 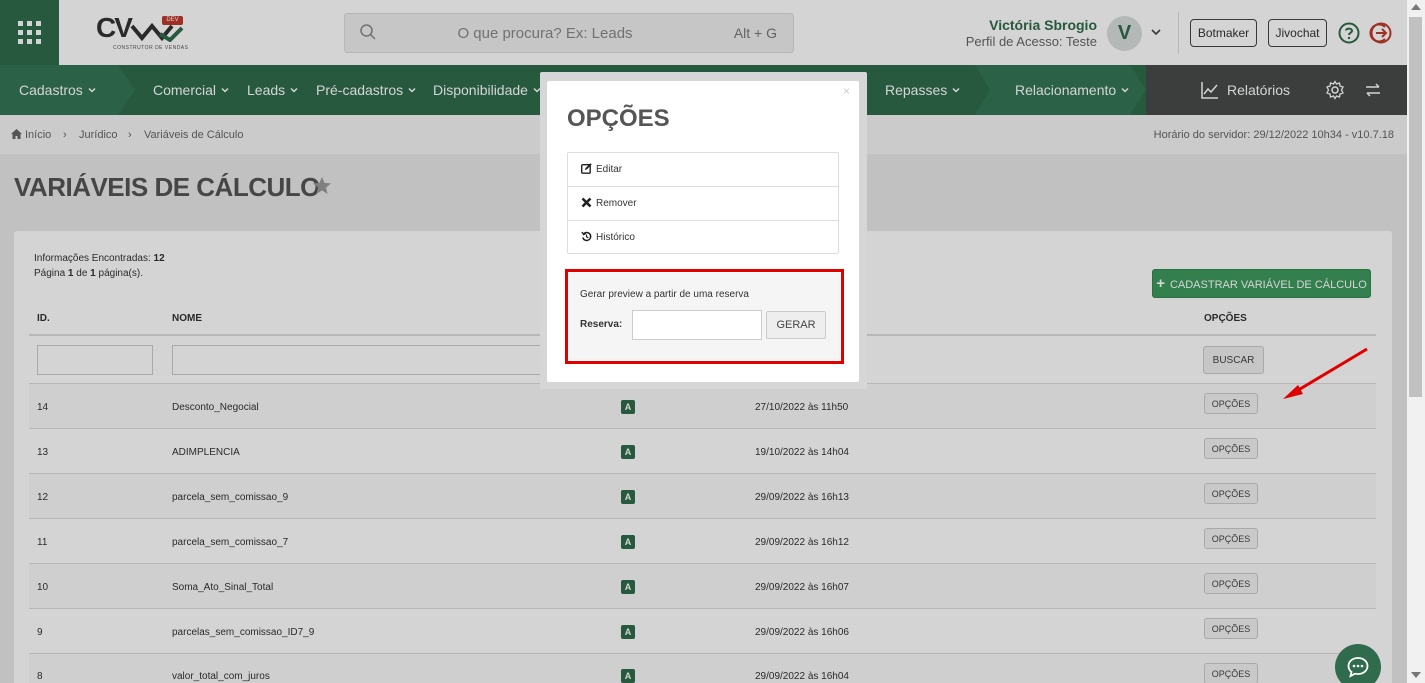 What do you see at coordinates (1325, 373) in the screenshot?
I see `arrow-annotation-icon` at bounding box center [1325, 373].